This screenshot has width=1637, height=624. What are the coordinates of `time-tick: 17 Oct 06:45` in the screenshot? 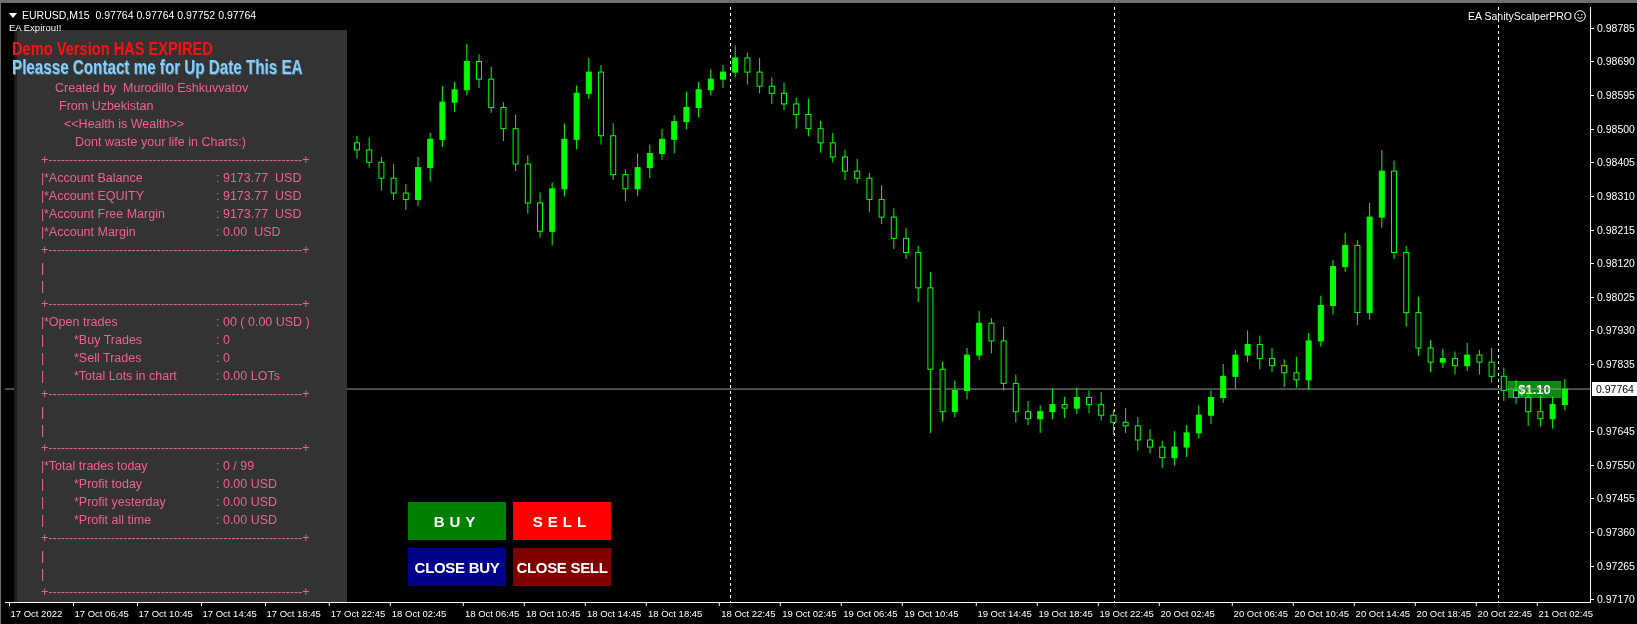 It's located at (100, 611).